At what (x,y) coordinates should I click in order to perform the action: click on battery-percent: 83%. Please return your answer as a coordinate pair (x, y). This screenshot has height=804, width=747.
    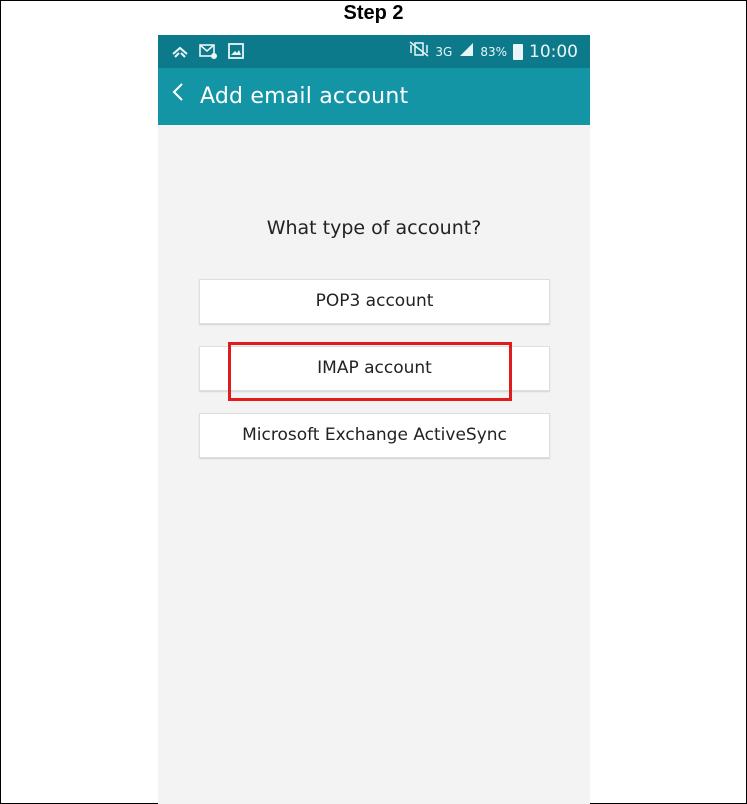
    Looking at the image, I should click on (493, 51).